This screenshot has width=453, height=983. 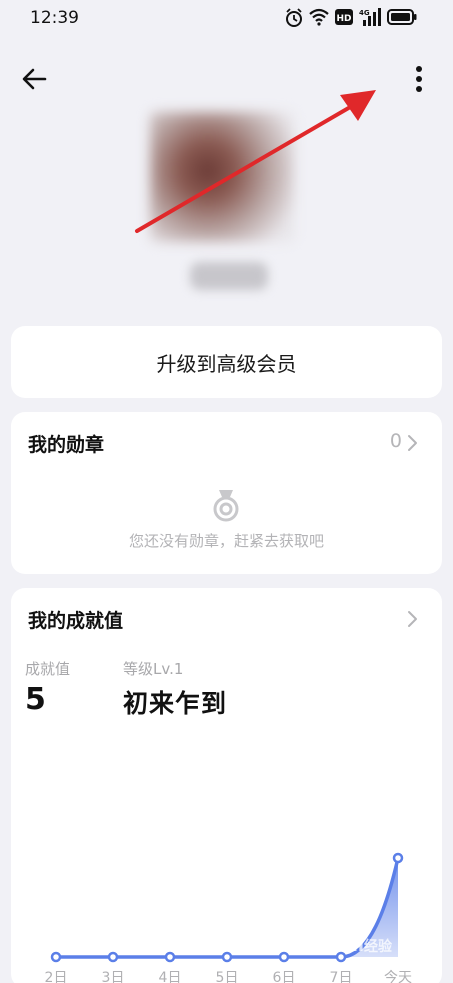 What do you see at coordinates (35, 699) in the screenshot?
I see `achievement-value: 5` at bounding box center [35, 699].